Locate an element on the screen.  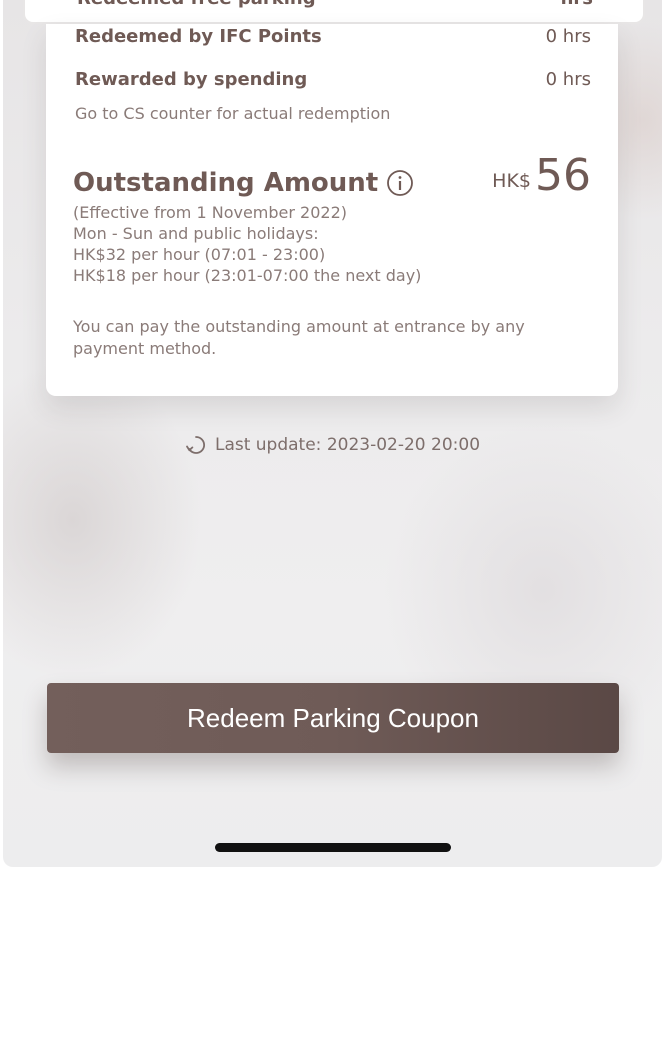
outstanding-amount-section: Outstanding Amount HK$ 56 is located at coordinates (332, 170).